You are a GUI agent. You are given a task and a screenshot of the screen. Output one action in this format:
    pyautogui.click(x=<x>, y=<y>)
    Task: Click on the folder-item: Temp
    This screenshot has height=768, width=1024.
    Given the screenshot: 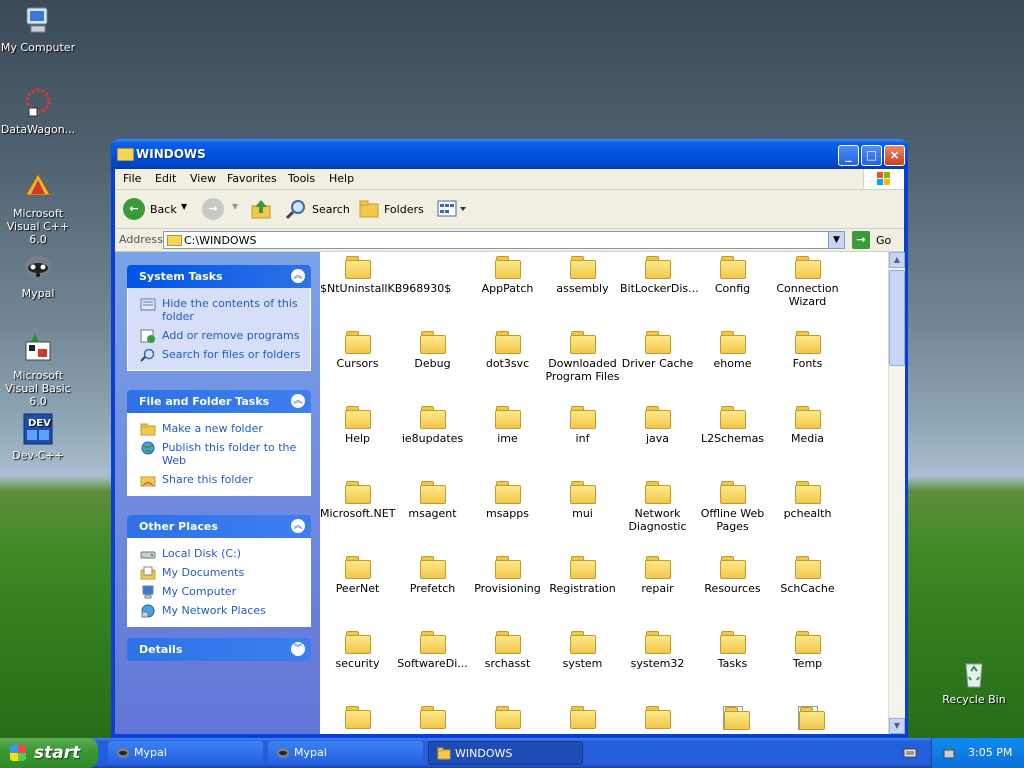 What is the action you would take?
    pyautogui.click(x=807, y=650)
    